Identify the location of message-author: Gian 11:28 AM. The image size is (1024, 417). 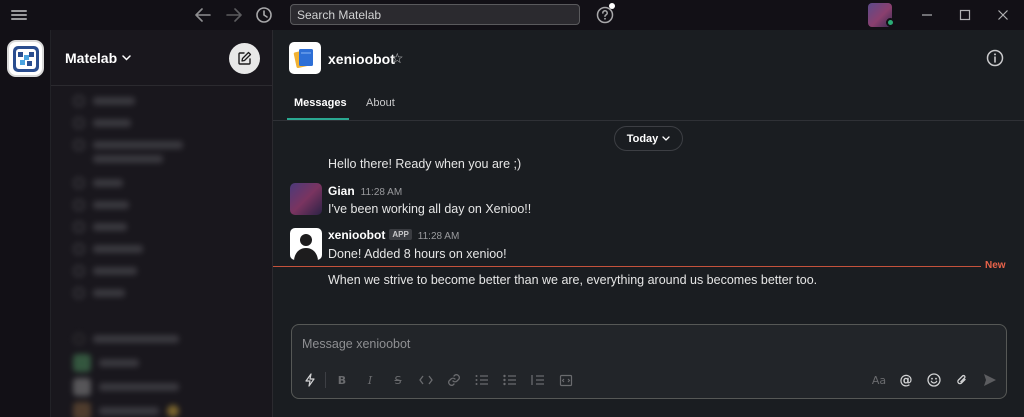
(365, 191).